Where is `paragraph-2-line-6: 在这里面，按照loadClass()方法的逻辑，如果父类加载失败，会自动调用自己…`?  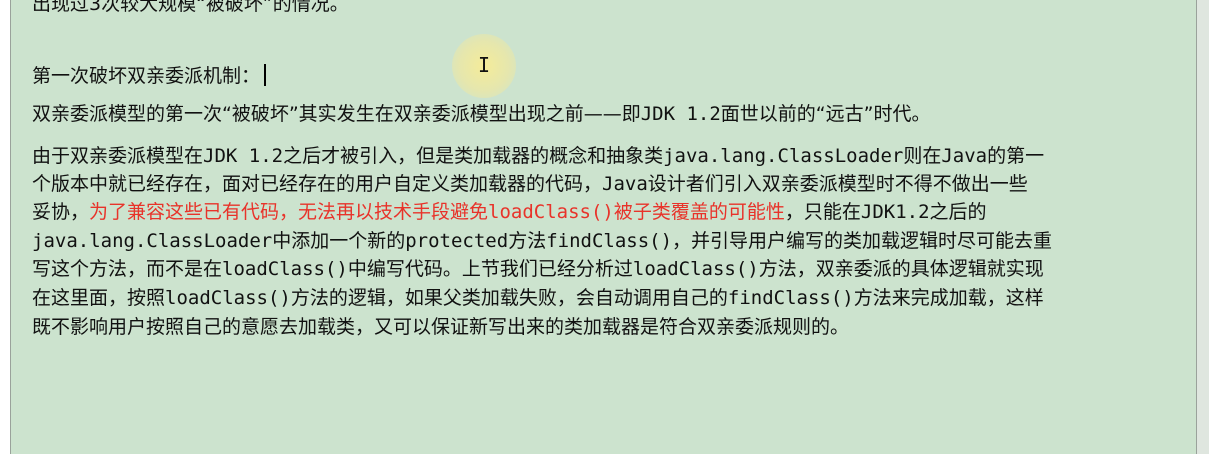 paragraph-2-line-6: 在这里面，按照loadClass()方法的逻辑，如果父类加载失败，会自动调用自己… is located at coordinates (538, 298).